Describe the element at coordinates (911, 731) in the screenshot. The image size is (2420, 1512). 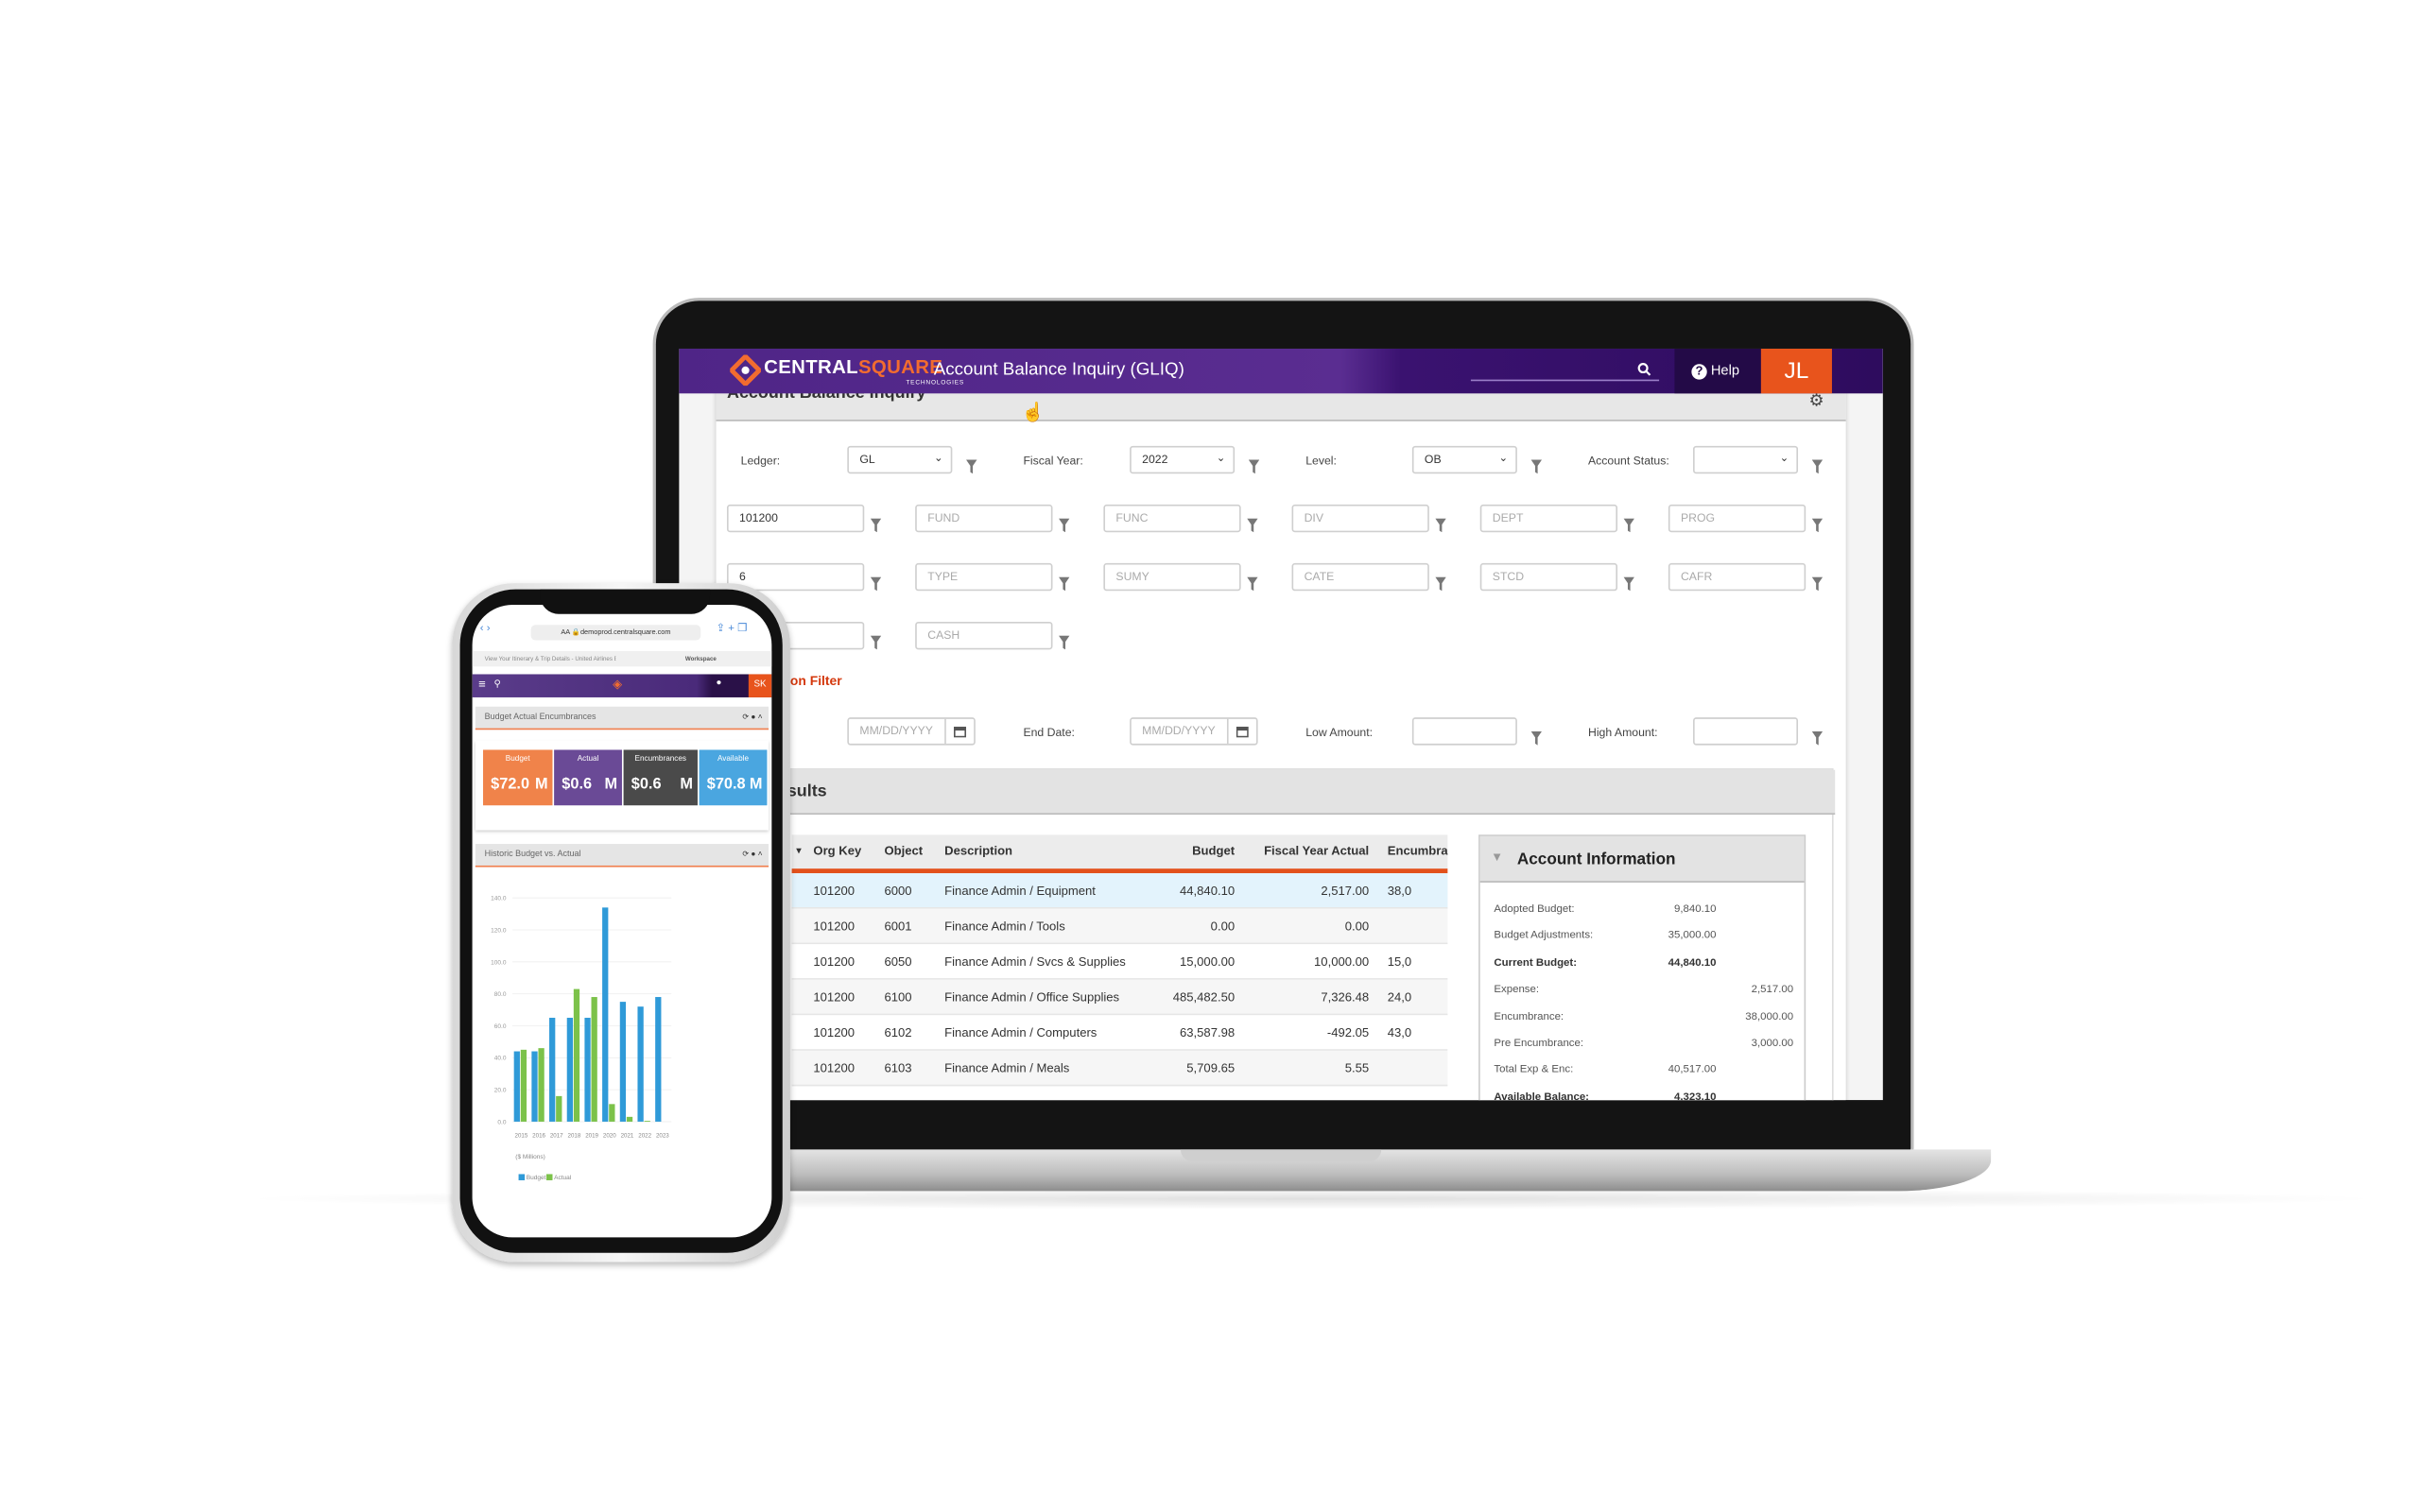
I see `start-date-input: MM/DD/YYYY` at that location.